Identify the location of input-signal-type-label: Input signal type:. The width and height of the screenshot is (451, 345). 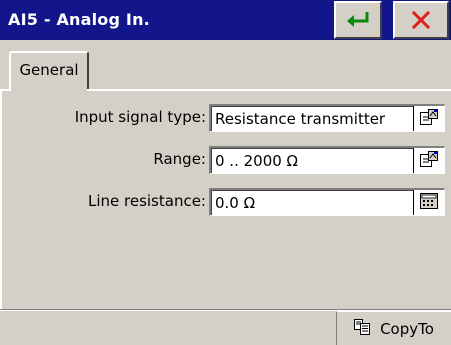
(140, 117).